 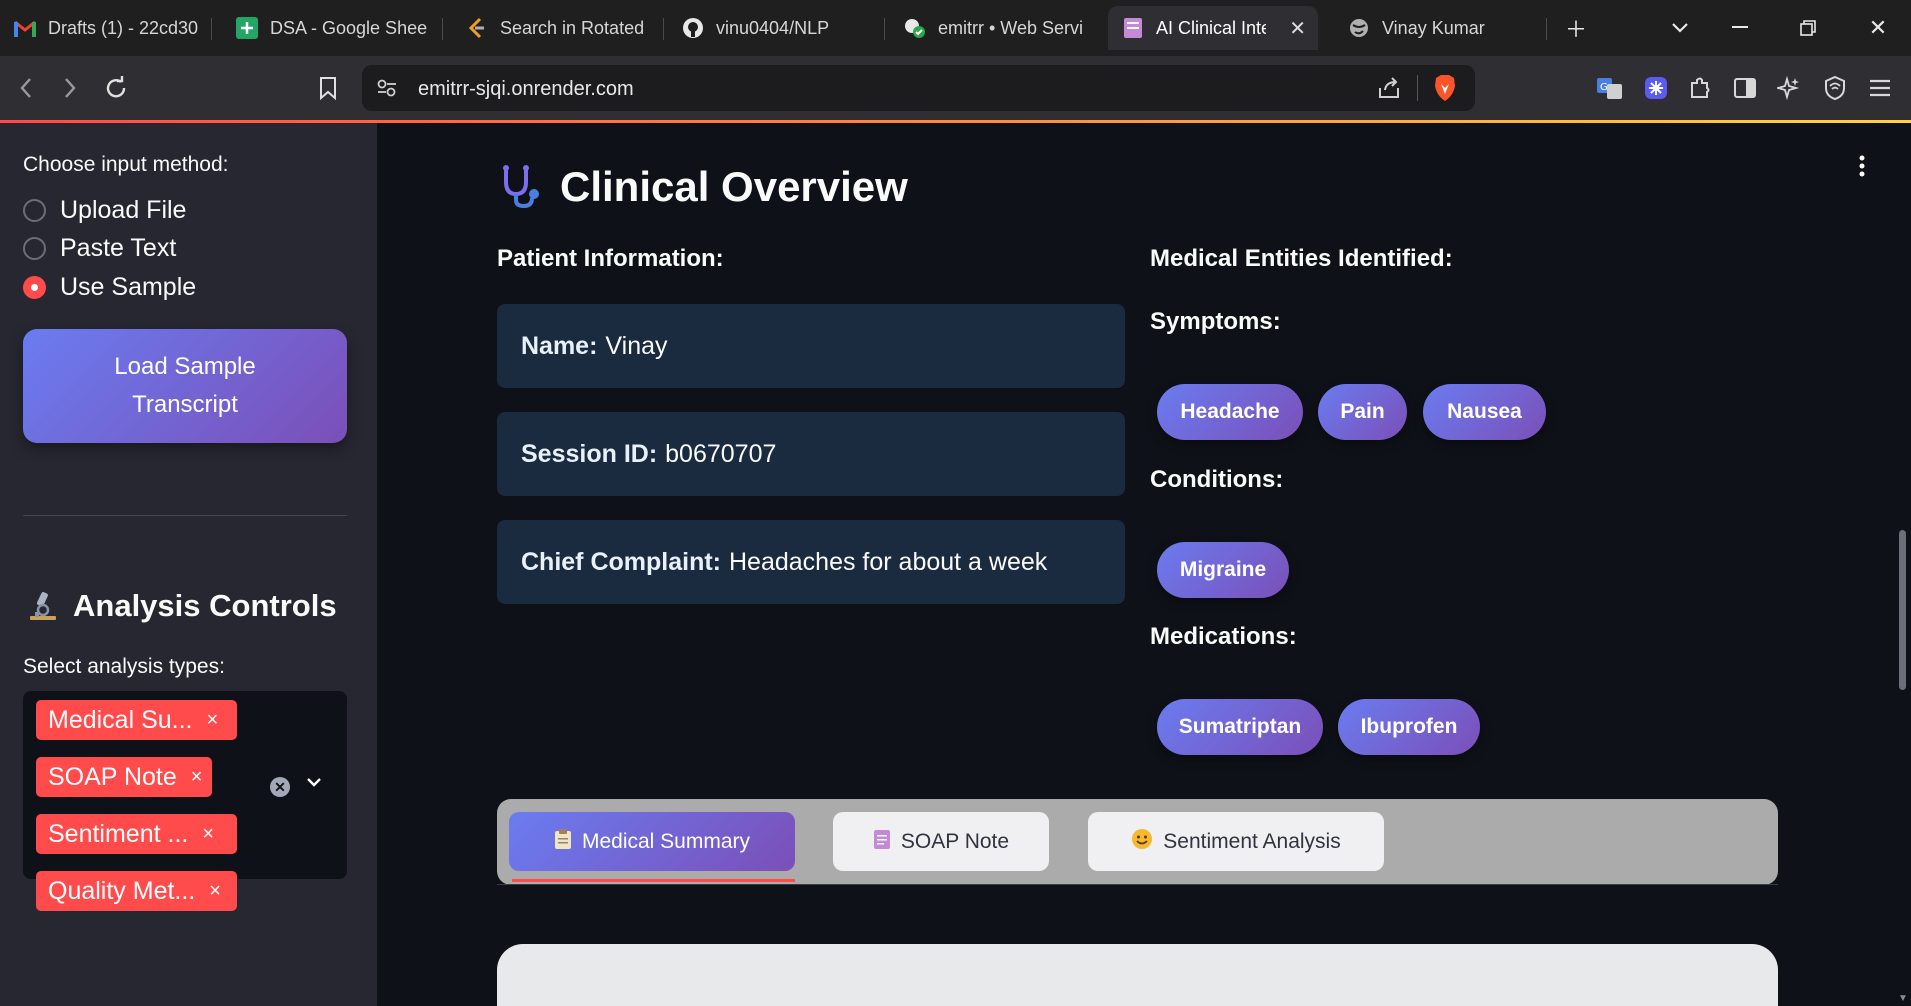 I want to click on symptoms-heading: Symptoms:, so click(x=1215, y=321).